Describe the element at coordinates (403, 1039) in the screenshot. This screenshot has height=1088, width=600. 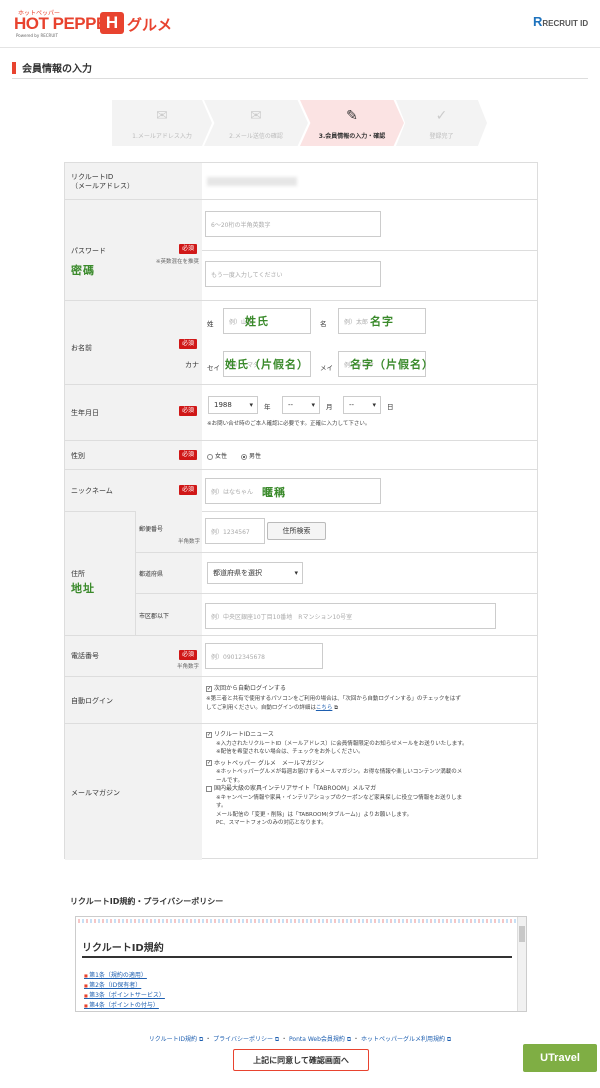
I see `link-hotpepper-terms: ホットペッパーグルメ利用規約` at that location.